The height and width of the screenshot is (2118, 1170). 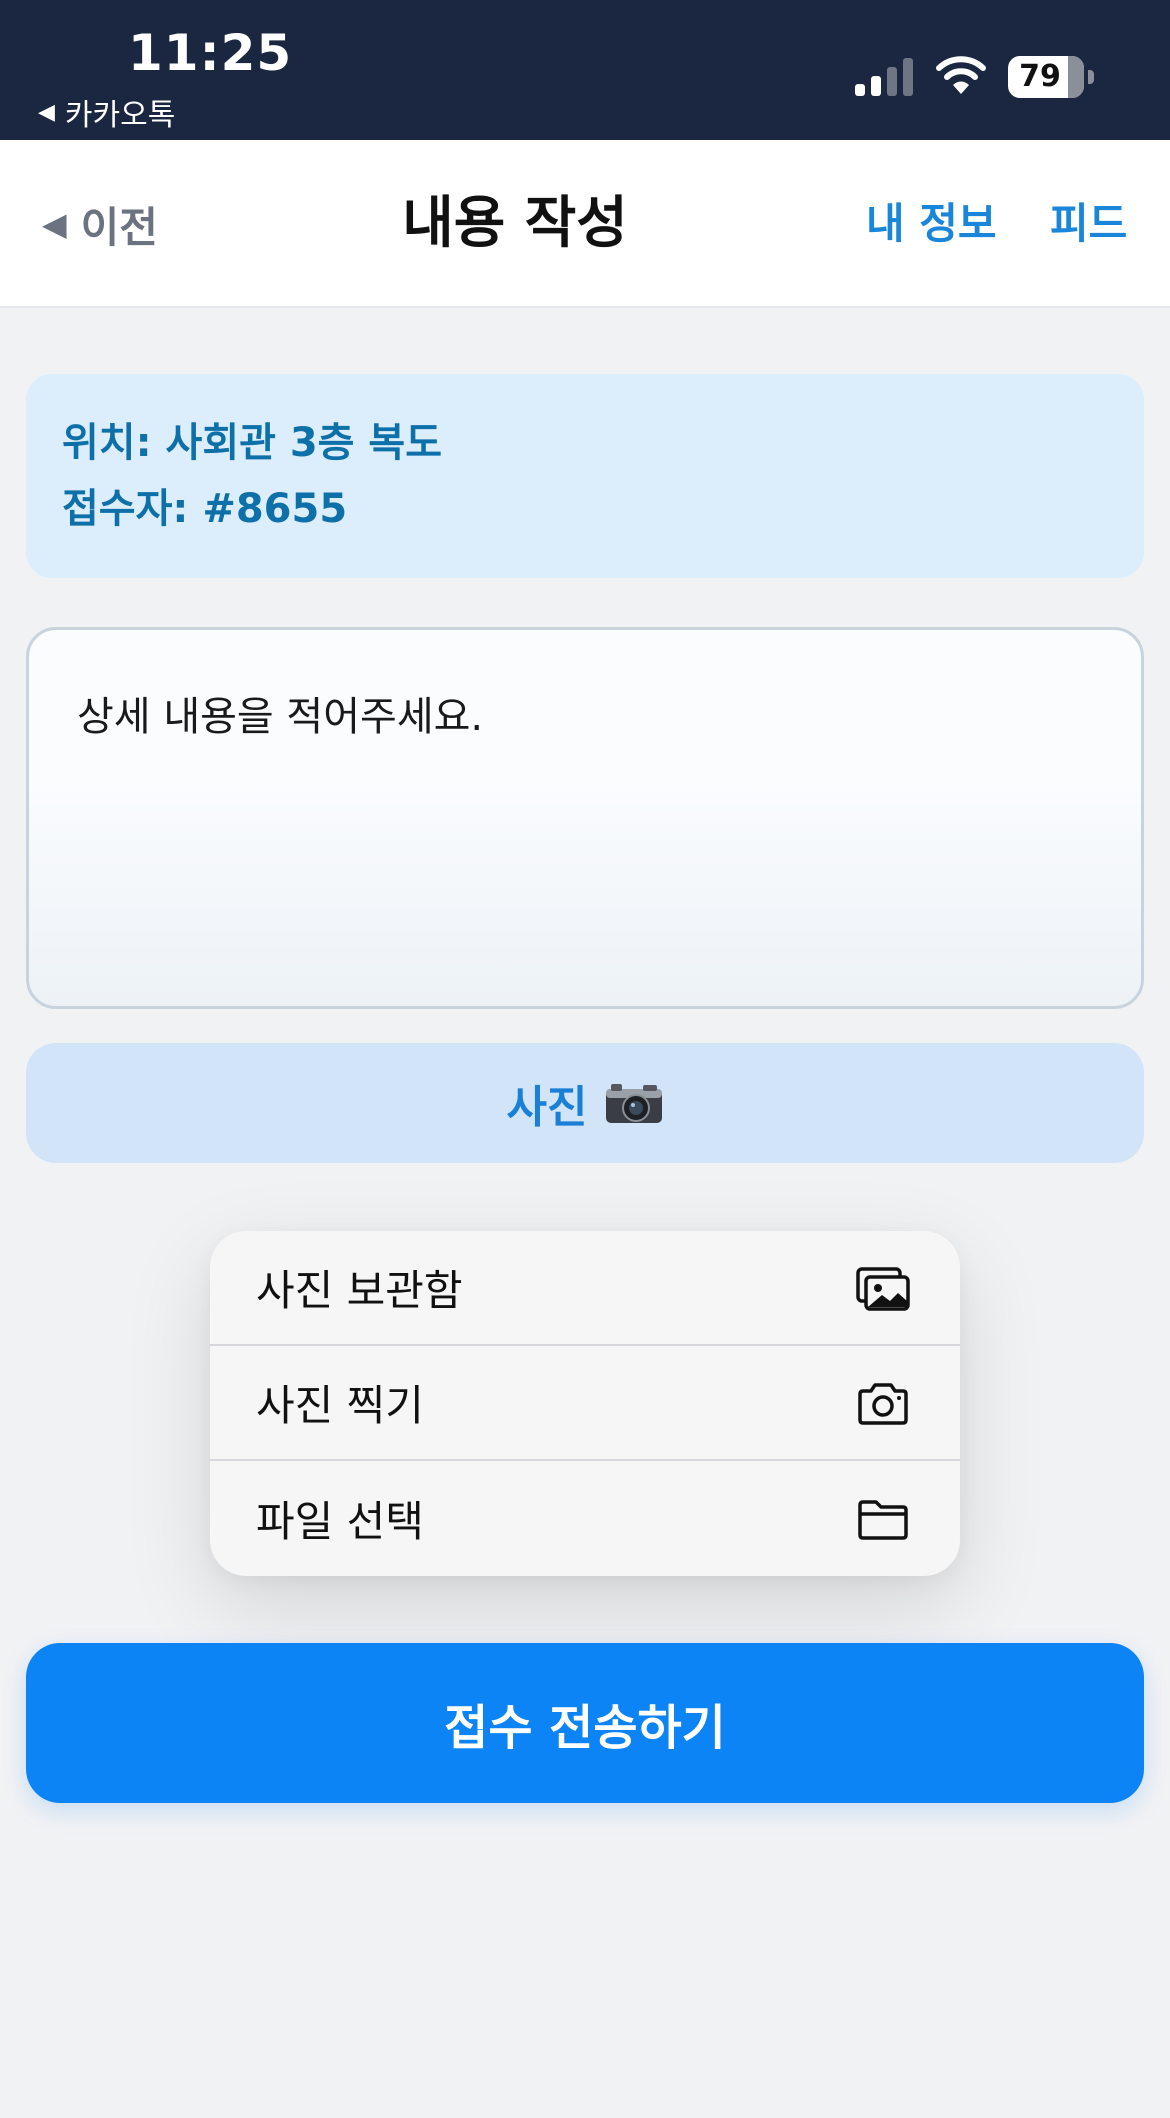 What do you see at coordinates (54, 224) in the screenshot?
I see `back-arrow-icon: ◀` at bounding box center [54, 224].